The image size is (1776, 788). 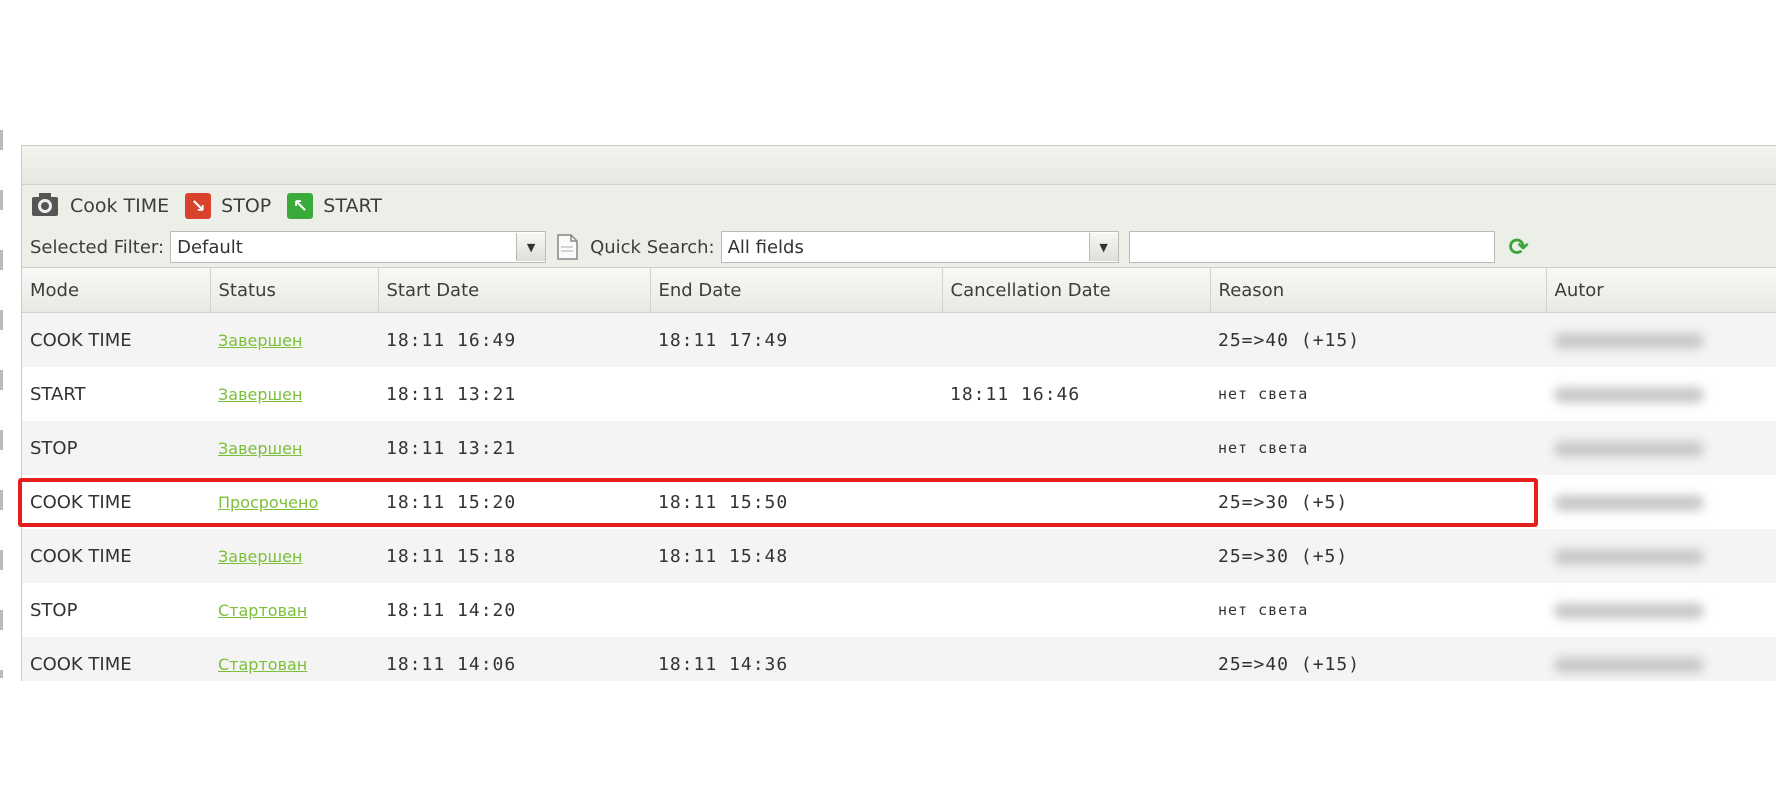 What do you see at coordinates (1, 404) in the screenshot?
I see `left-edge-artifact` at bounding box center [1, 404].